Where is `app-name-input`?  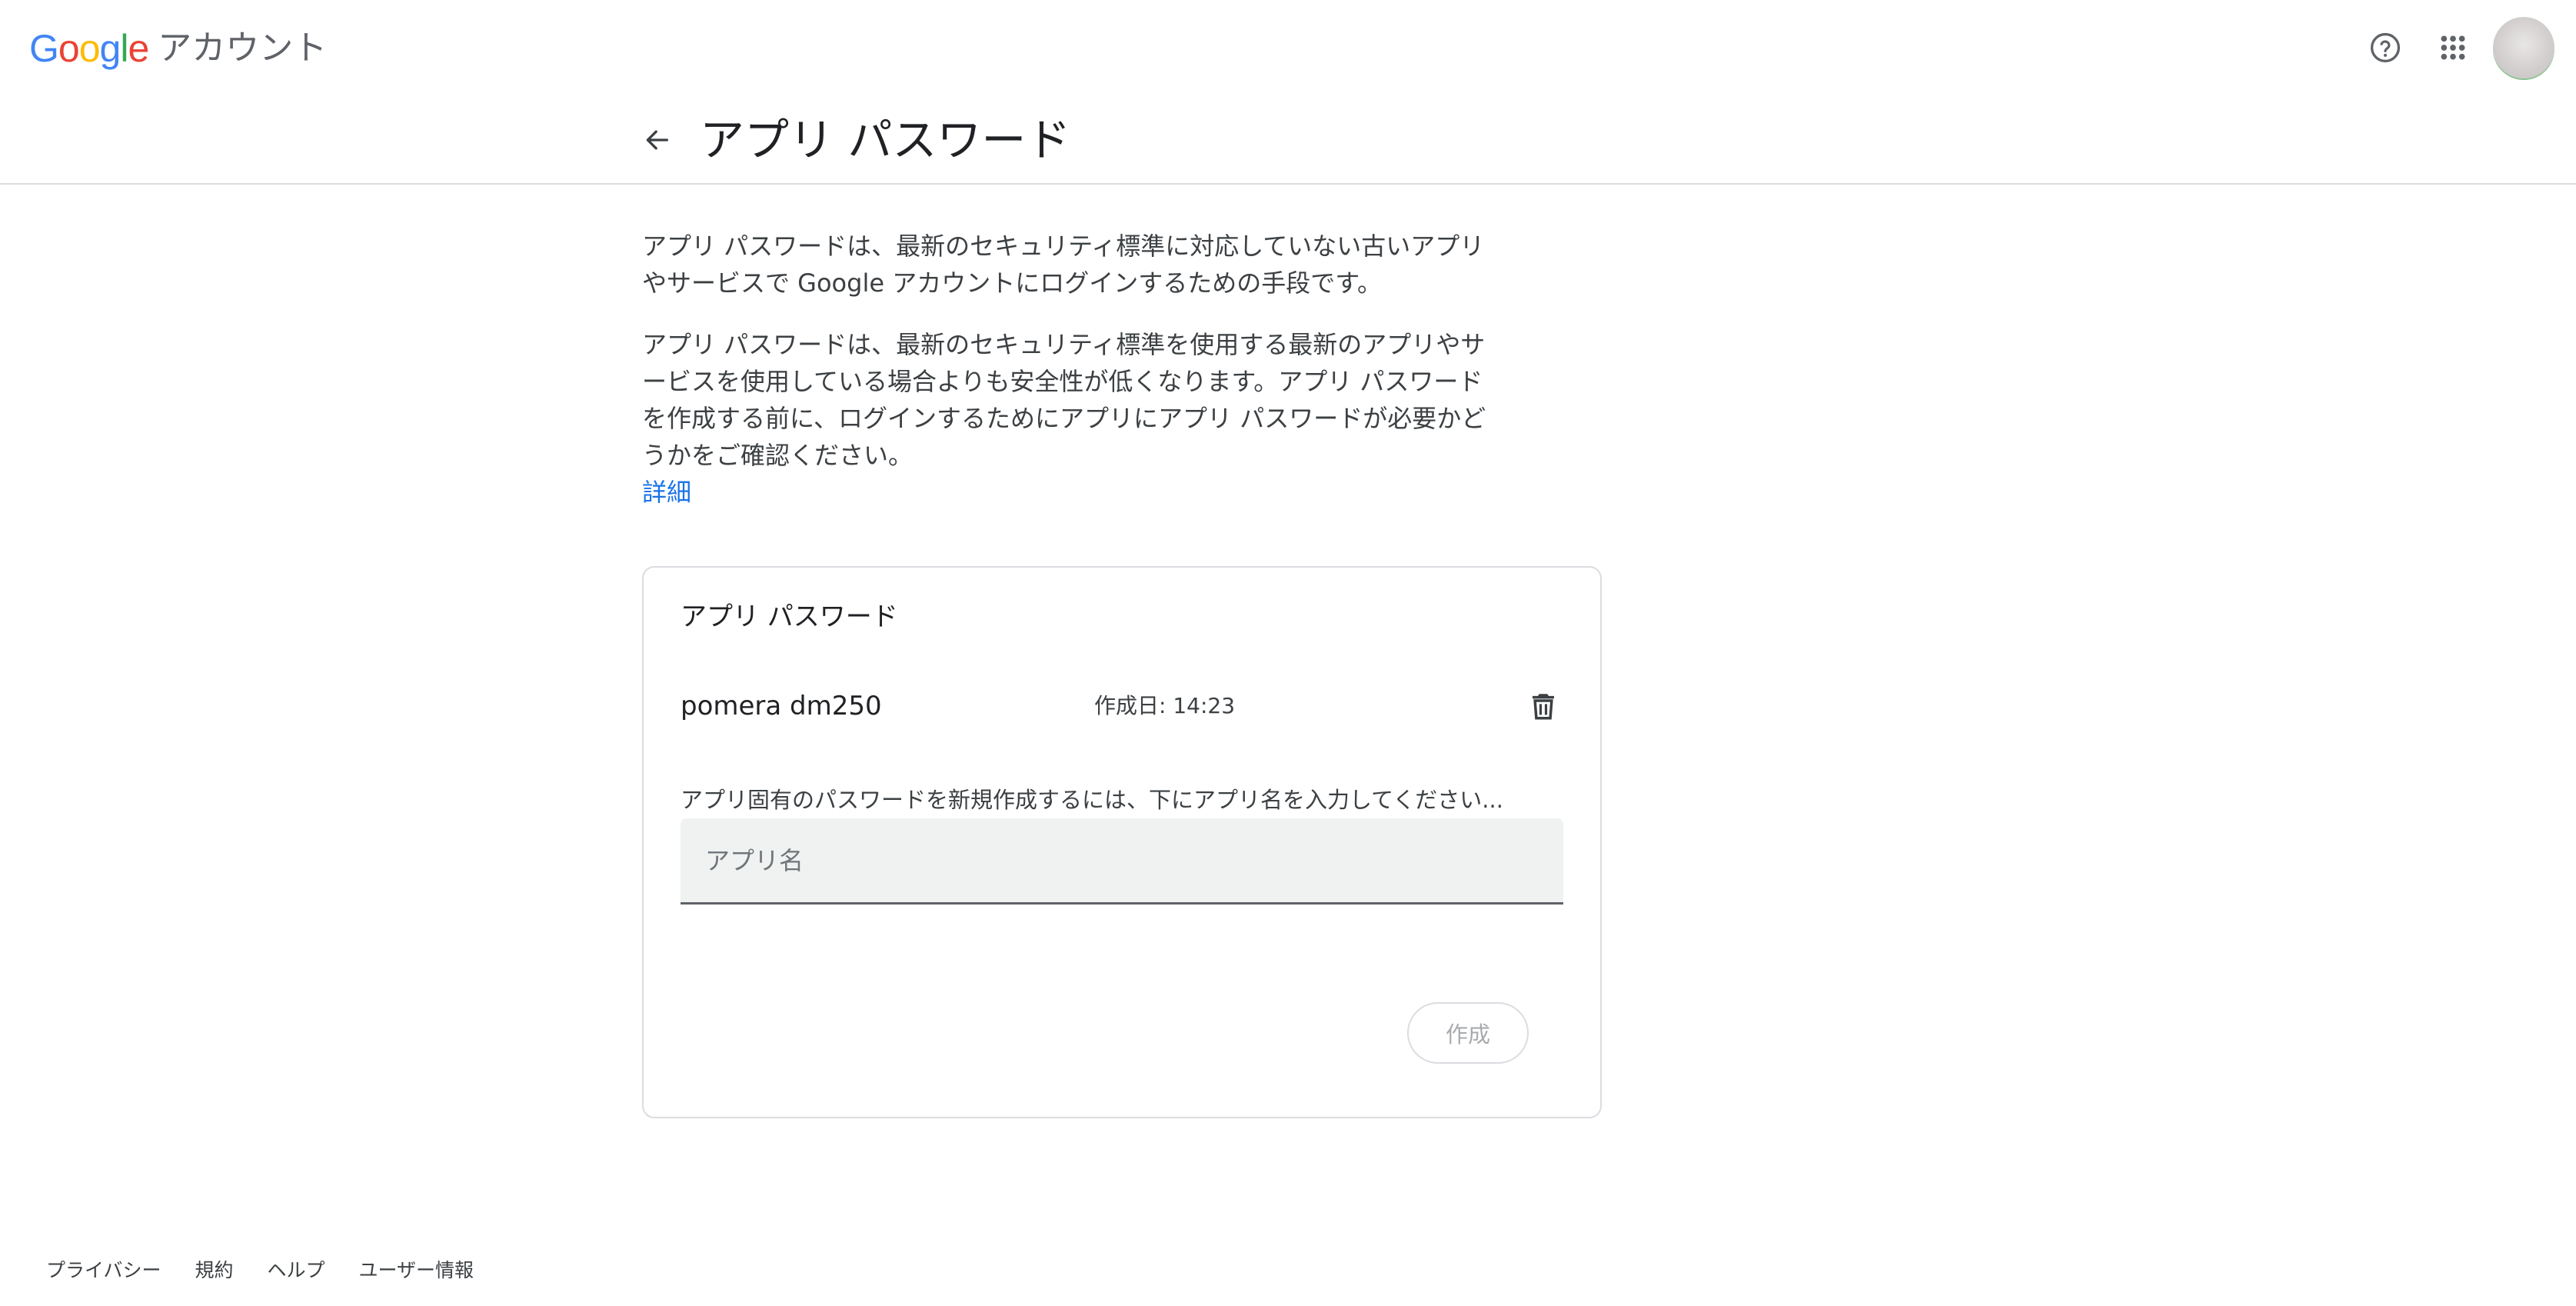
app-name-input is located at coordinates (1122, 860).